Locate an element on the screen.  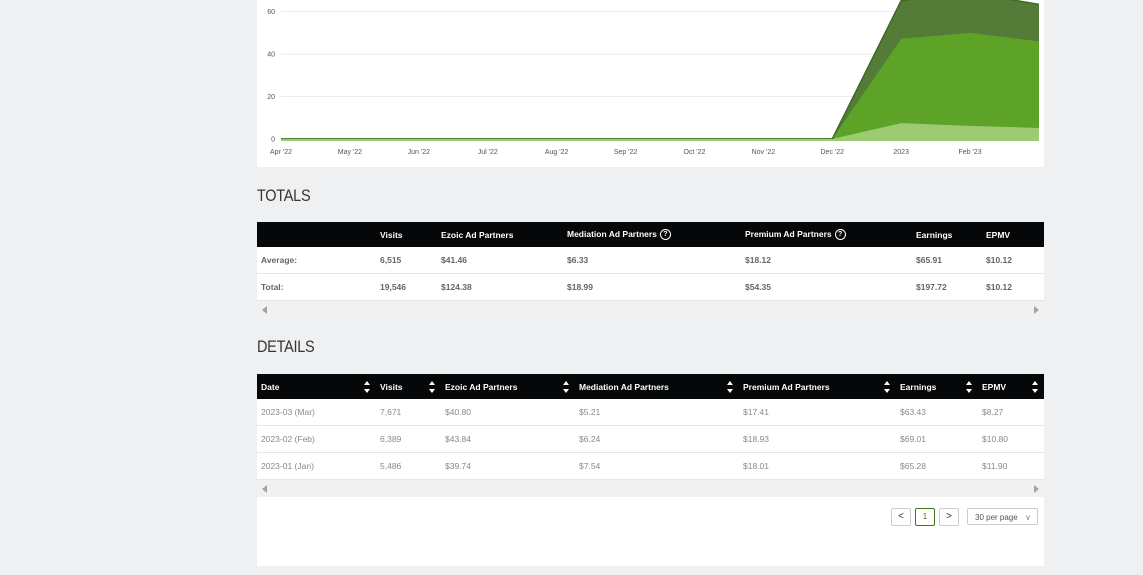
visits-cell: 7,671 is located at coordinates (408, 412).